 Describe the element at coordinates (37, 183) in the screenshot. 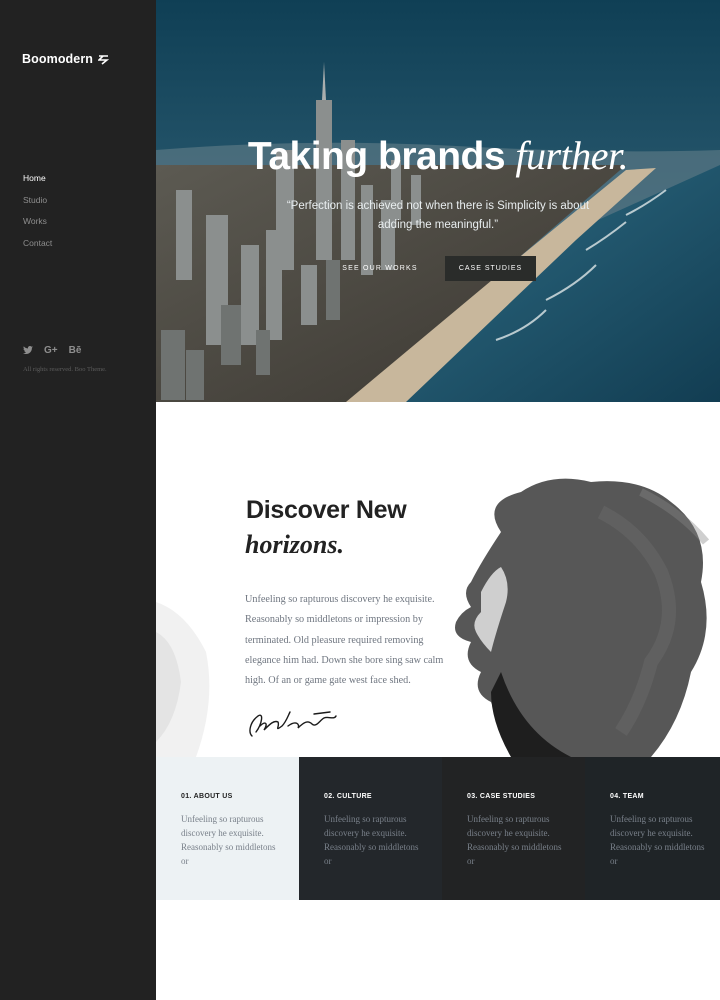

I see `nav-item-home: Home` at that location.